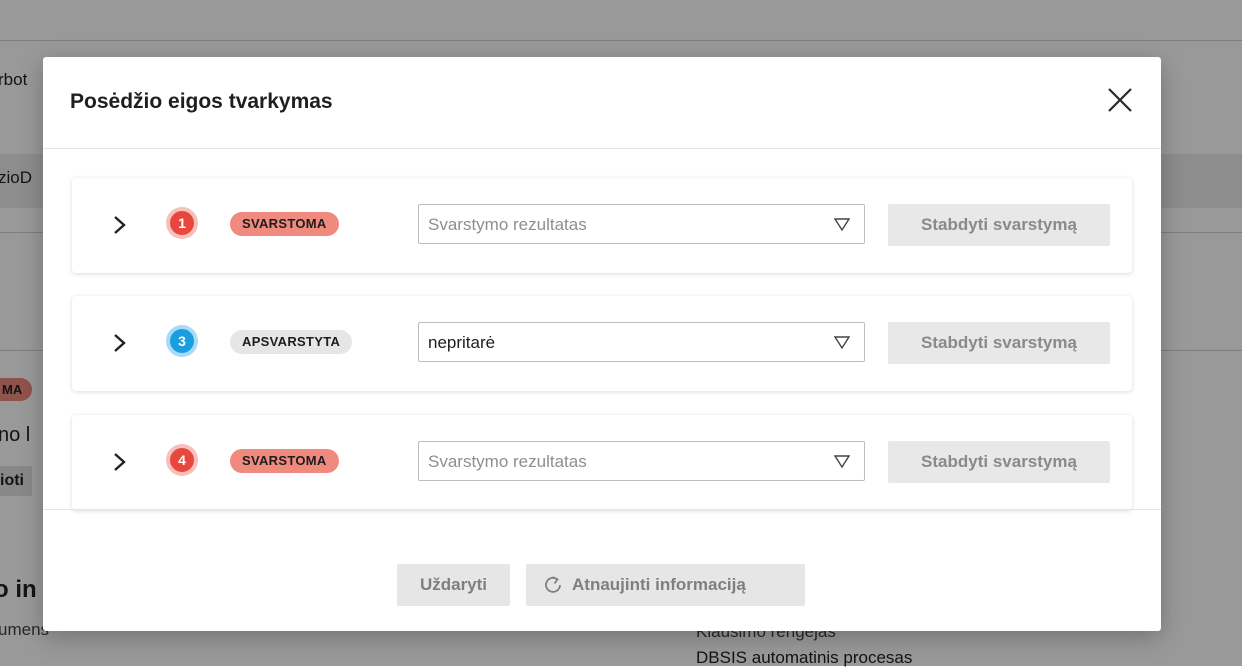 The image size is (1242, 668). I want to click on refresh-info-button: Atnaujinti informaciją, so click(665, 585).